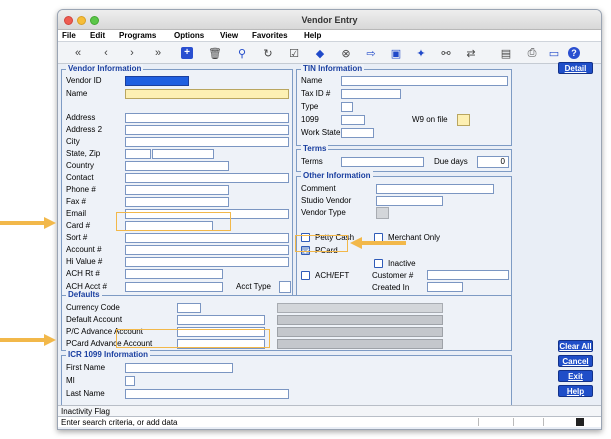 This screenshot has width=611, height=439. Describe the element at coordinates (333, 69) in the screenshot. I see `tin-information-title: TIN Information` at that location.